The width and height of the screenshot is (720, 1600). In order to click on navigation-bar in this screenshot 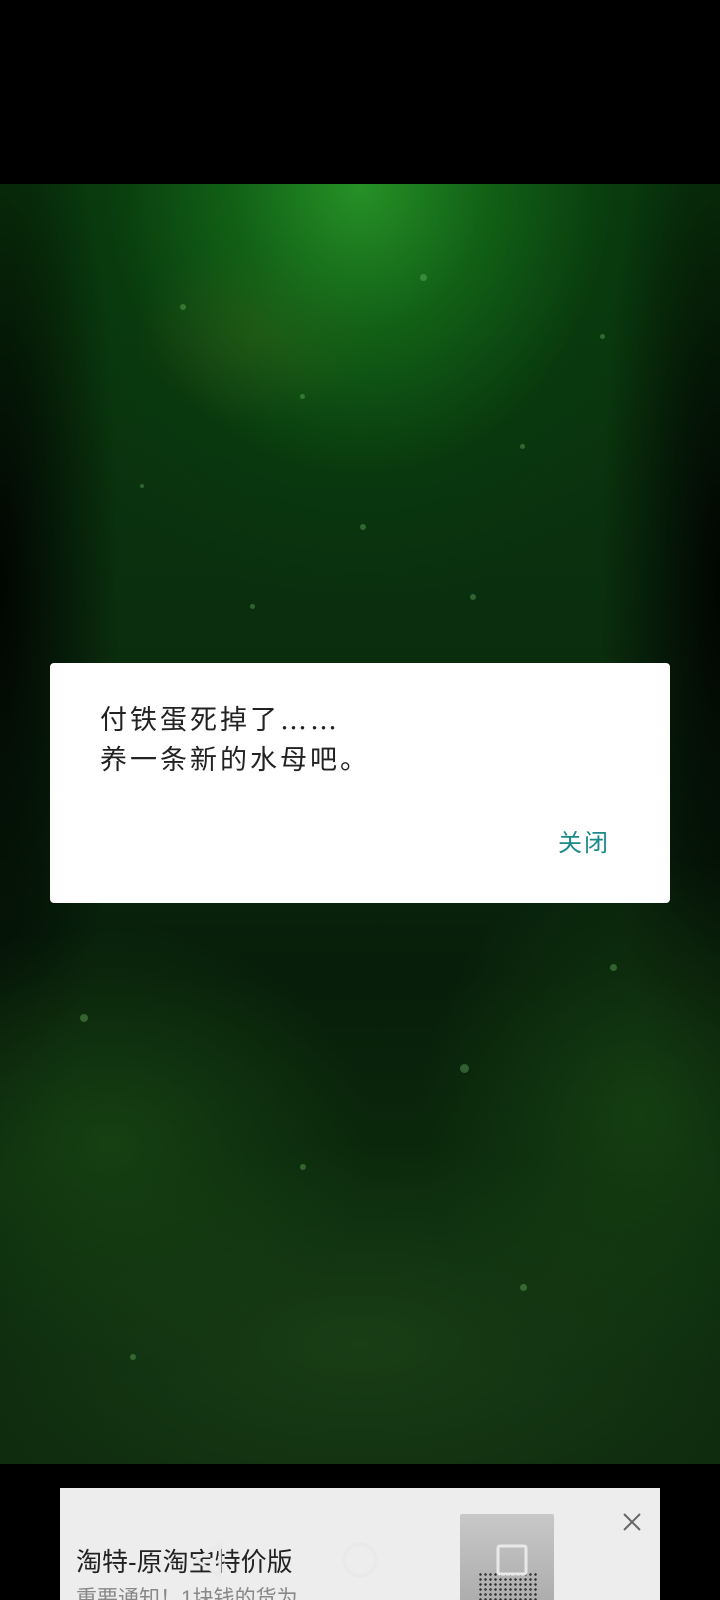, I will do `click(360, 1560)`.